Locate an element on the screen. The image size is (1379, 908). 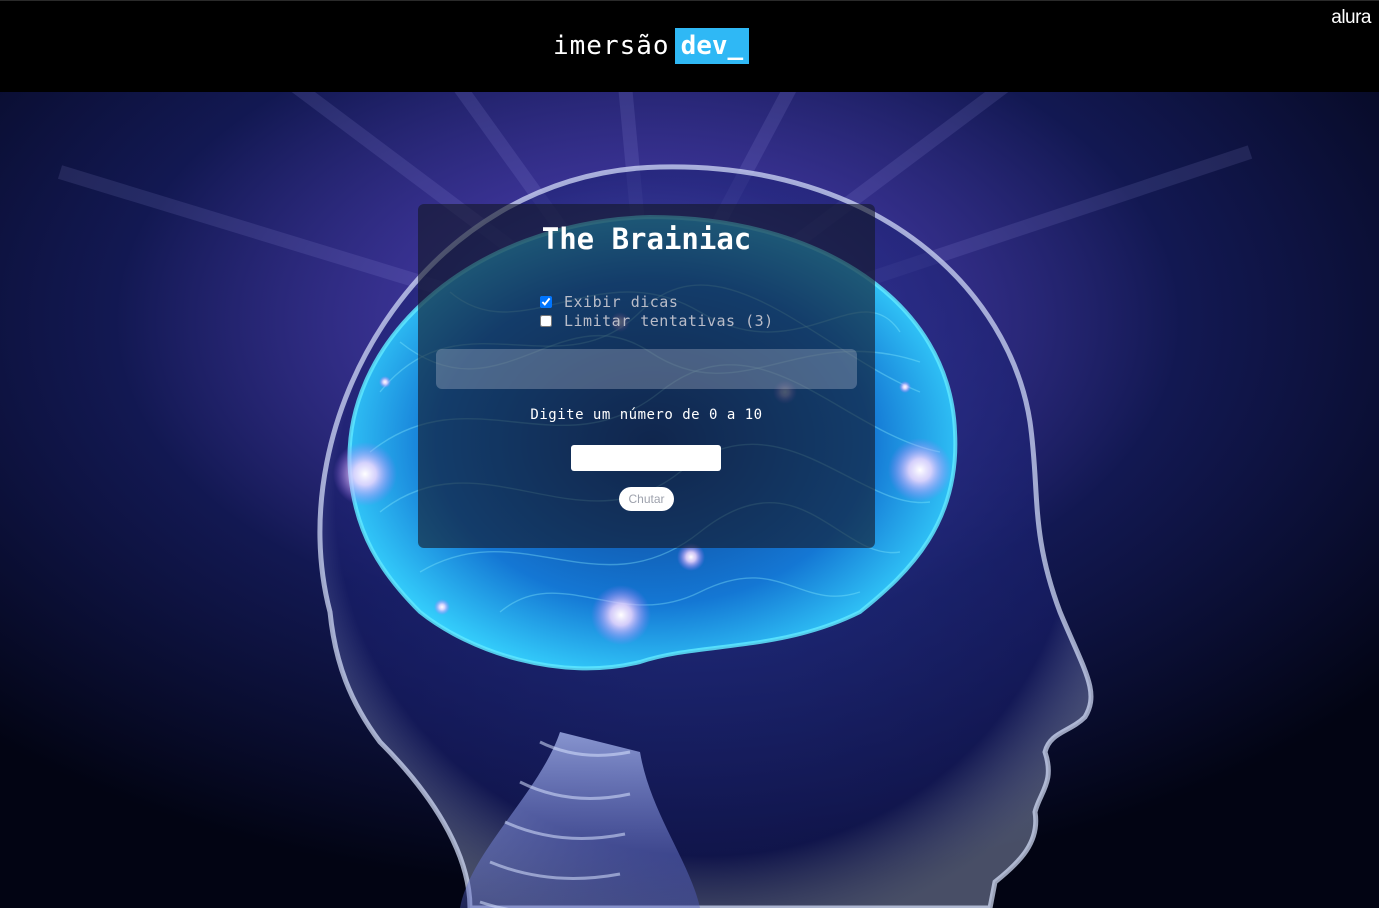
chutar-button: Chutar is located at coordinates (646, 499).